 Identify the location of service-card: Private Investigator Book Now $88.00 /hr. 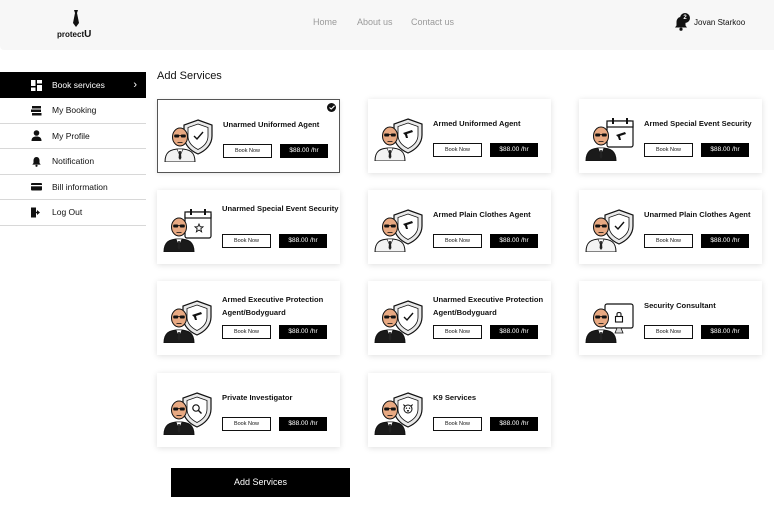
(248, 410).